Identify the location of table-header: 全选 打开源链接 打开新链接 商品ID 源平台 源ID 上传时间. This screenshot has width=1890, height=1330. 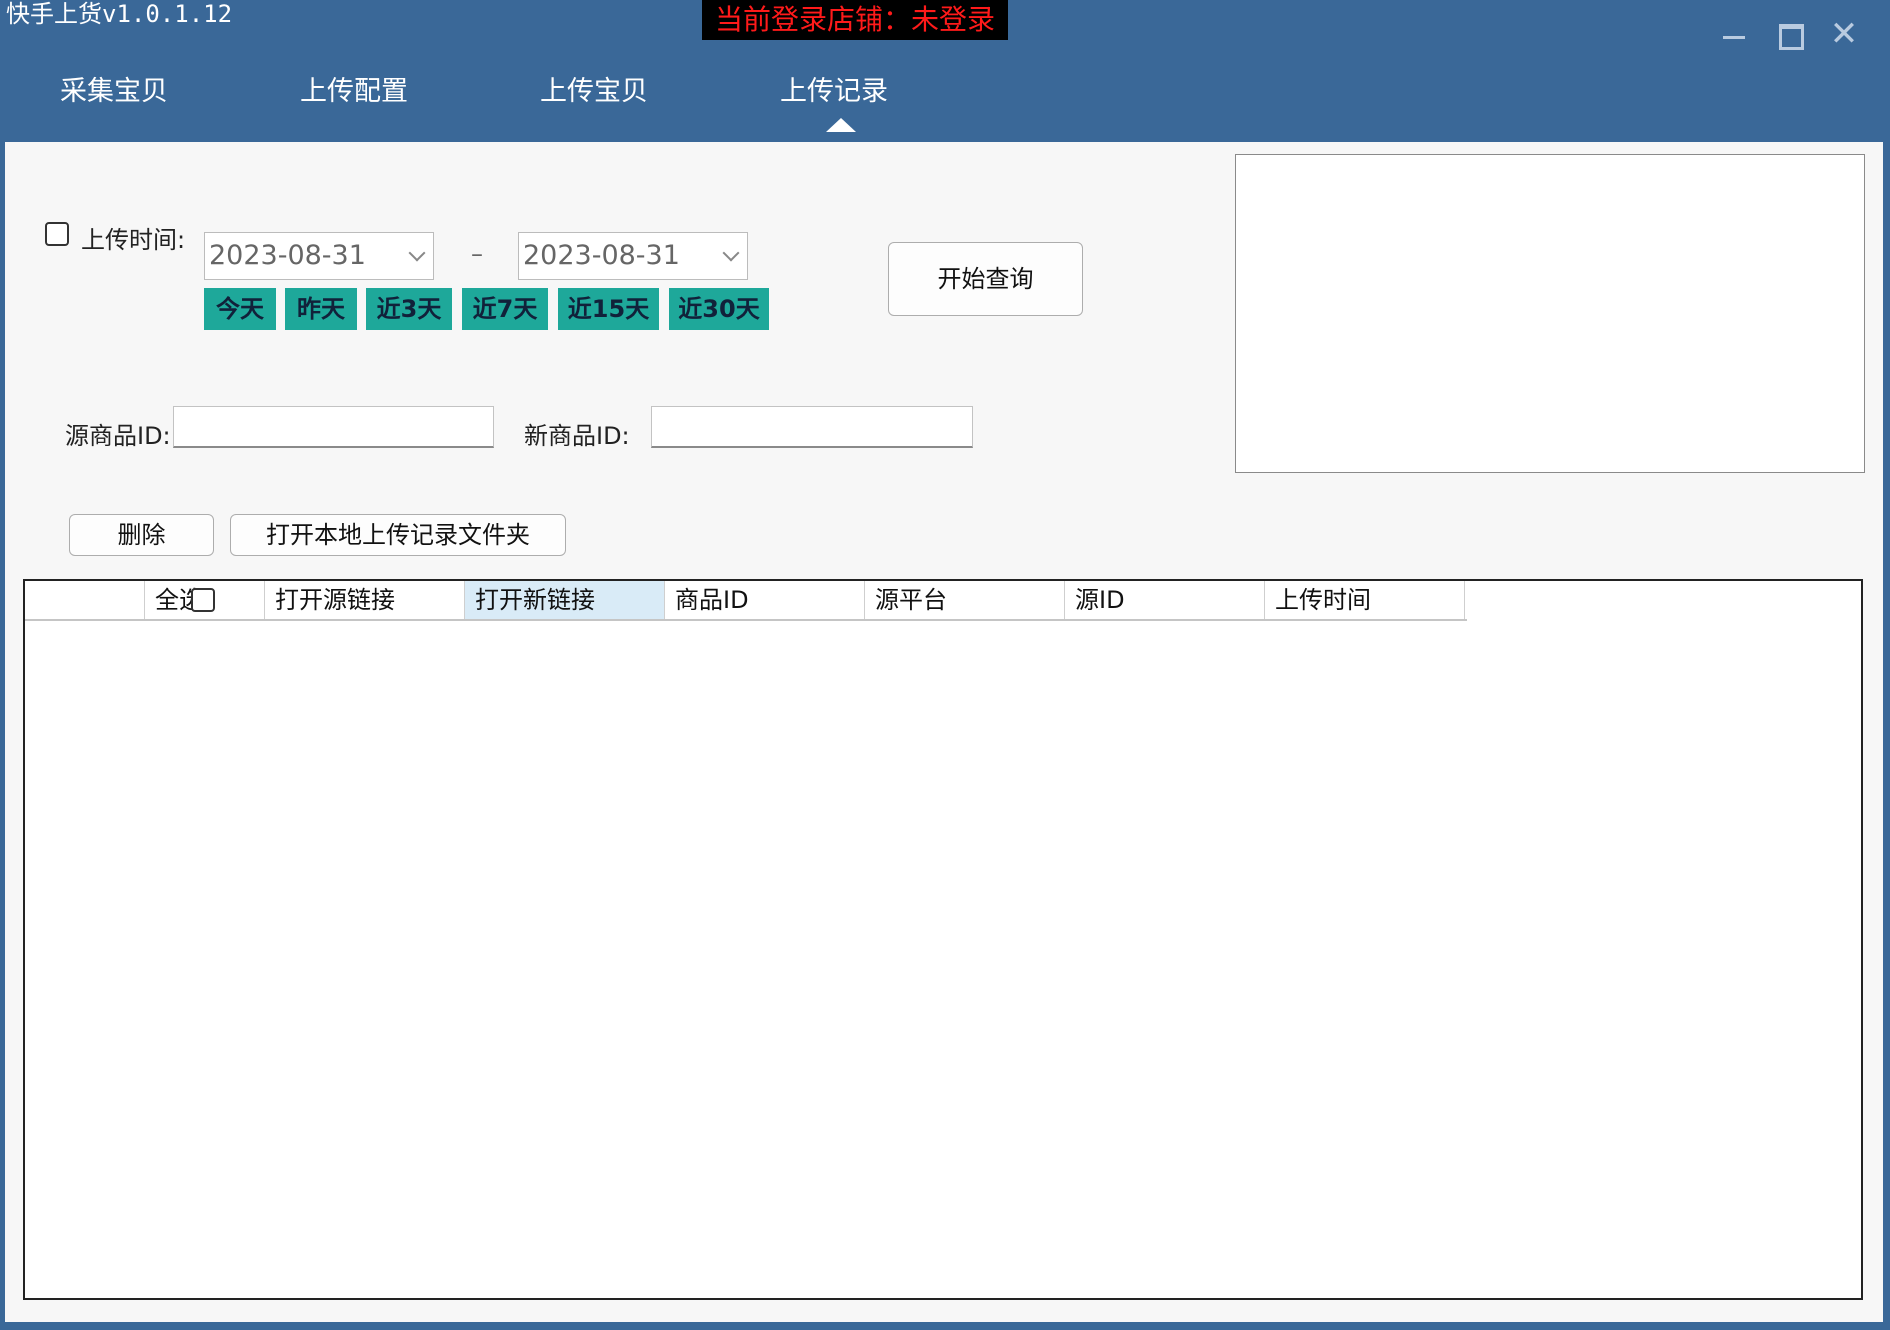
(746, 601).